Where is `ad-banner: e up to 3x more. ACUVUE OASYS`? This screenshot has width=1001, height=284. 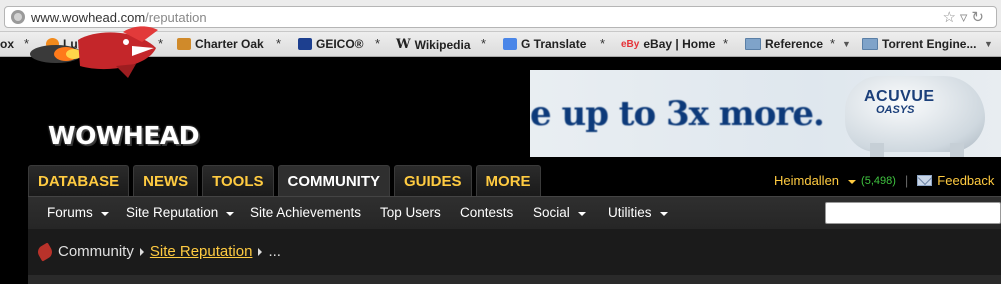 ad-banner: e up to 3x more. ACUVUE OASYS is located at coordinates (765, 113).